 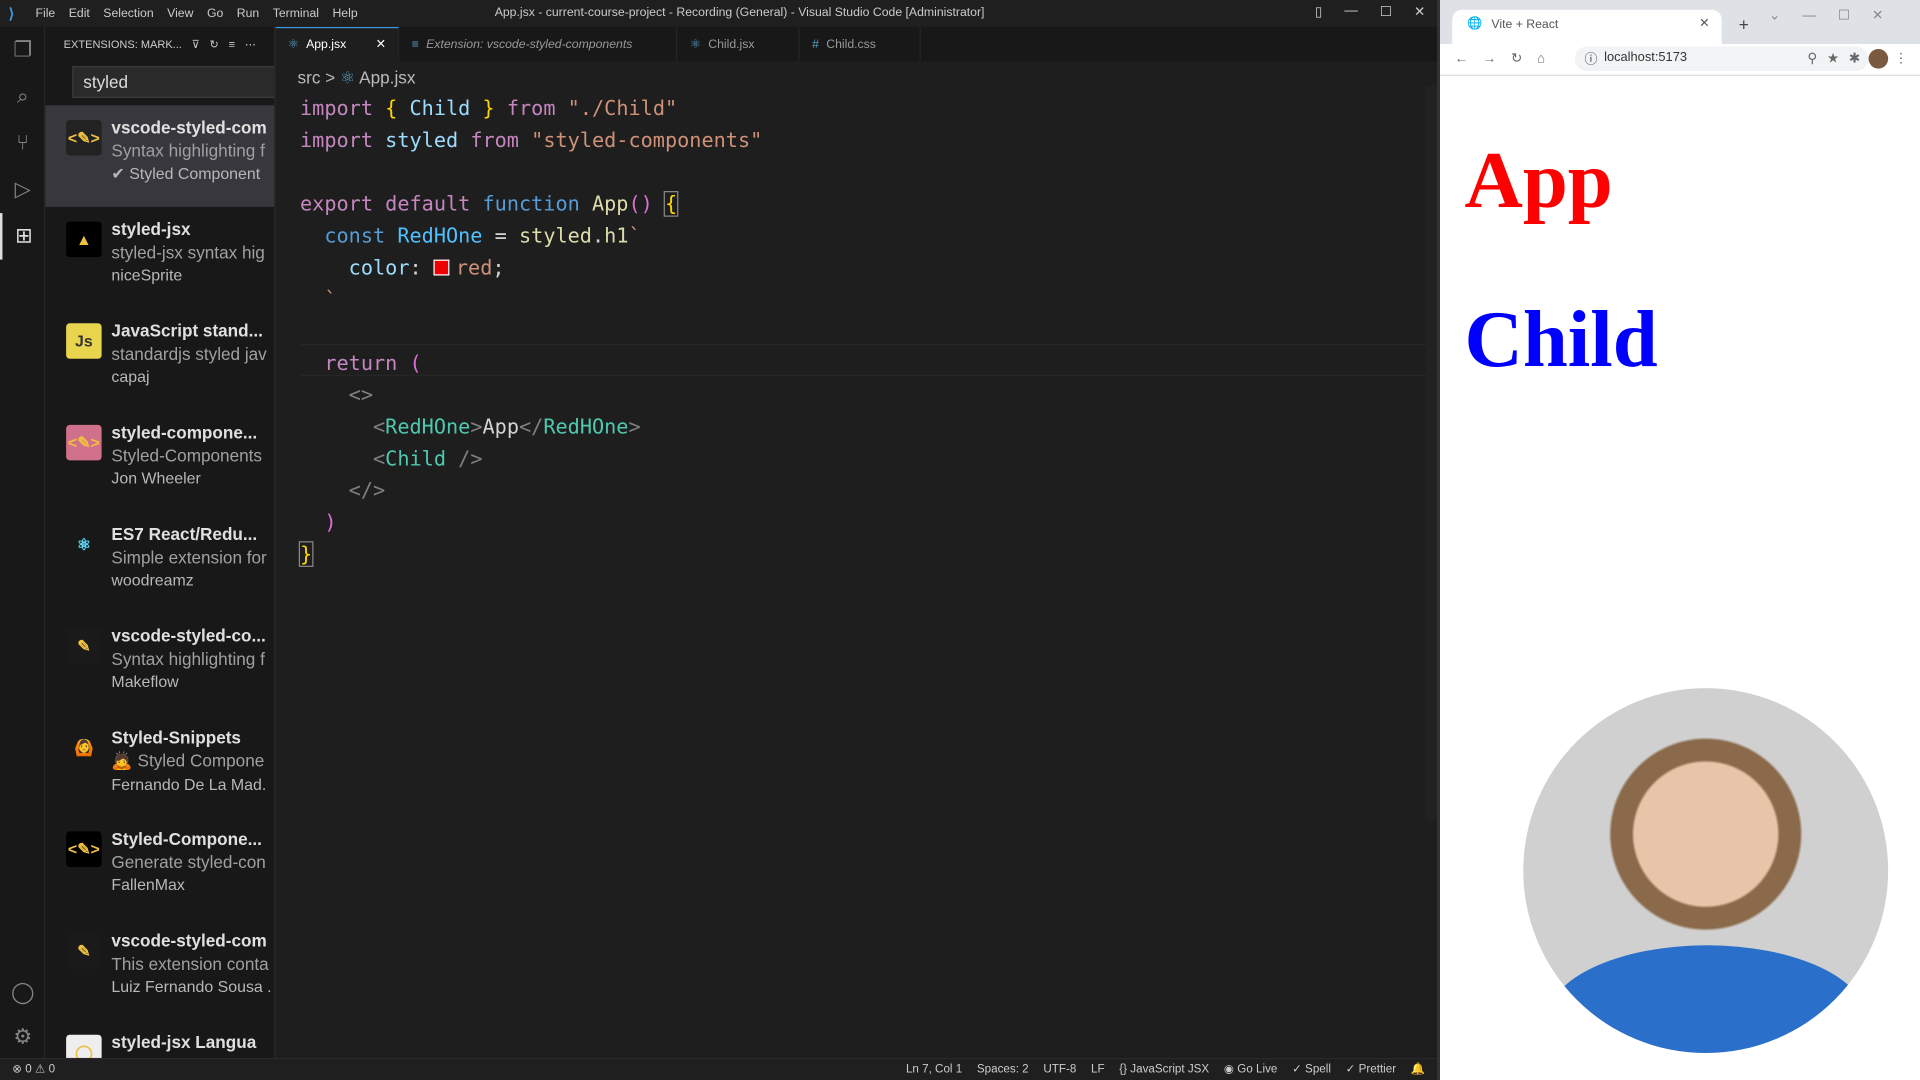 I want to click on encoding: UTF-8, so click(x=1059, y=1069).